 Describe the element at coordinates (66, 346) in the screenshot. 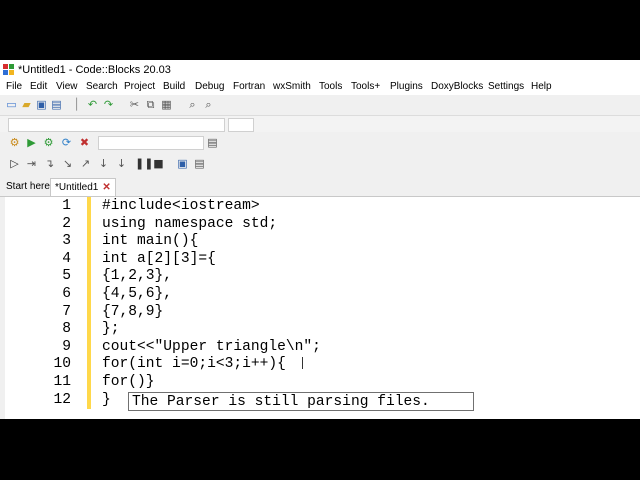

I see `line-number: 9` at that location.